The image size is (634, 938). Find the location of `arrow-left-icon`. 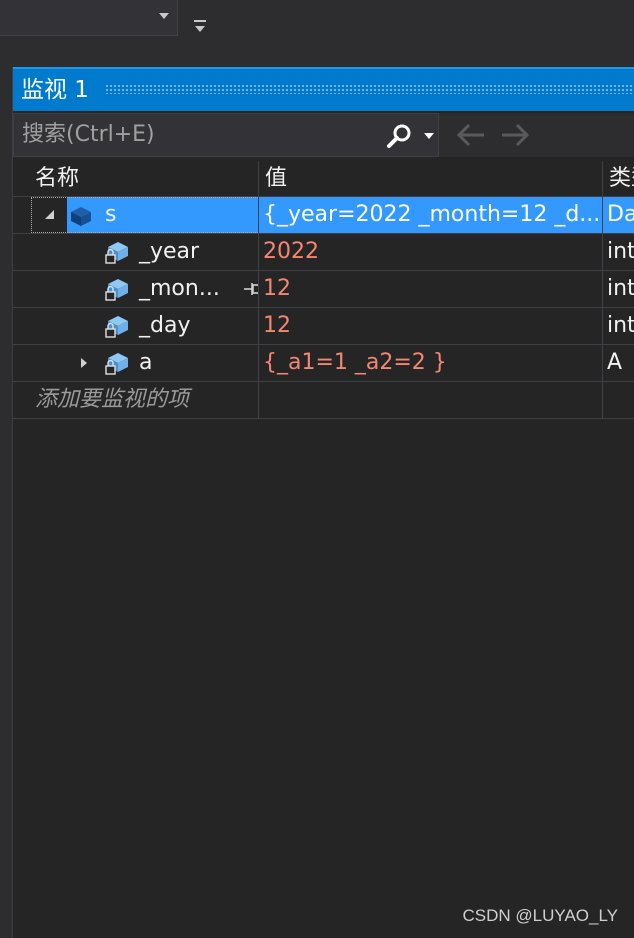

arrow-left-icon is located at coordinates (471, 135).